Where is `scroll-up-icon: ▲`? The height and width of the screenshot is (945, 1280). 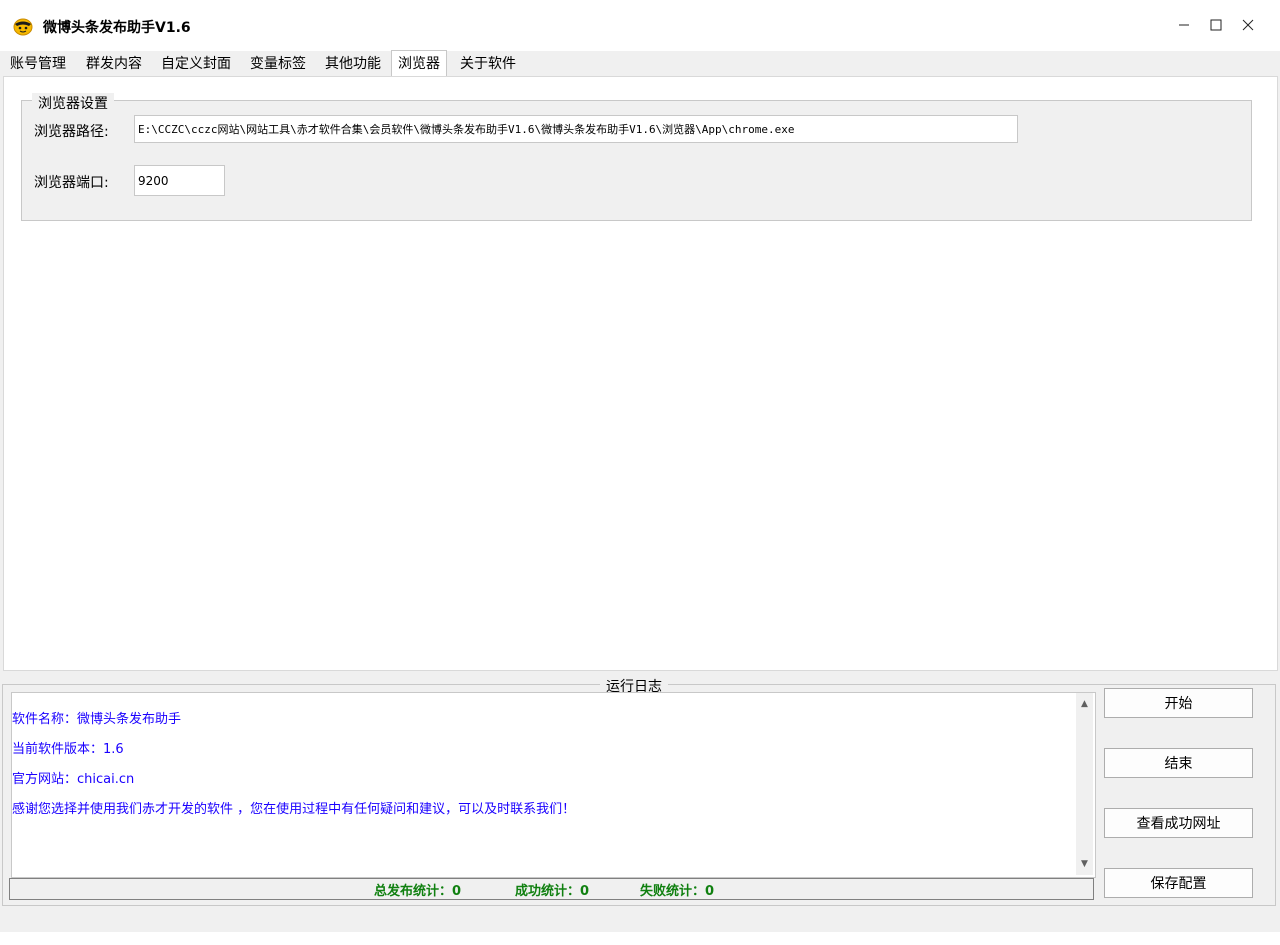 scroll-up-icon: ▲ is located at coordinates (1084, 704).